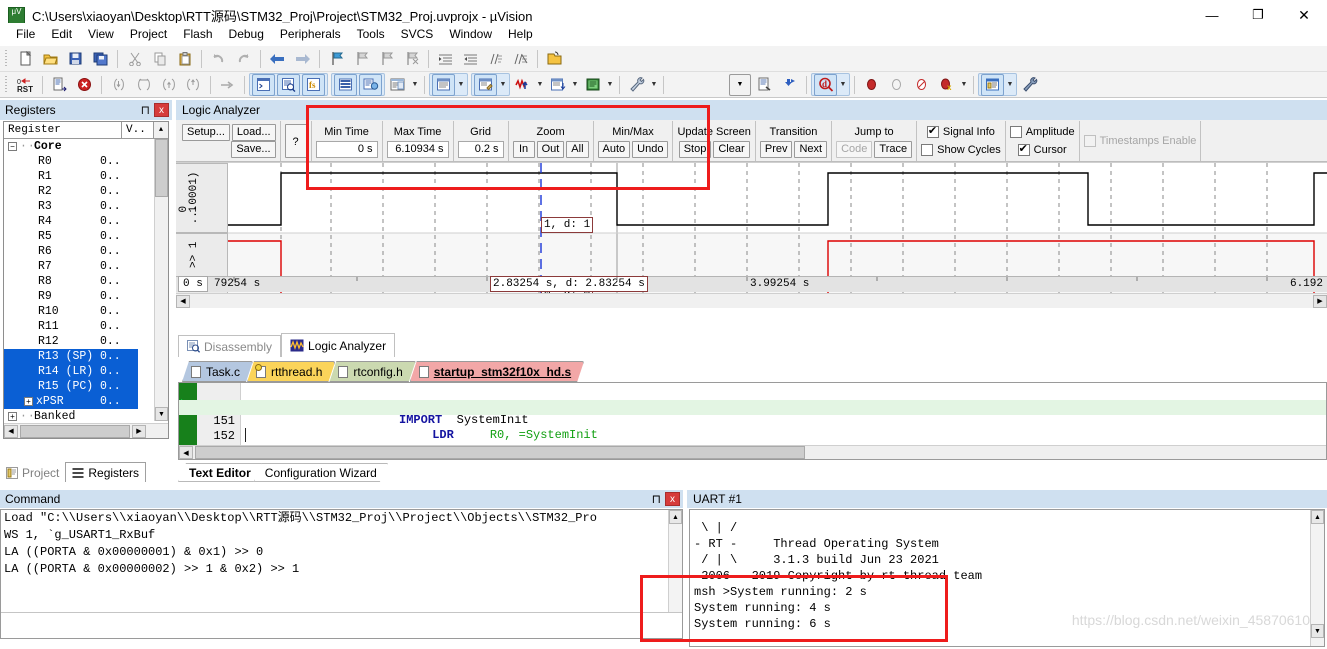 The width and height of the screenshot is (1327, 649). Describe the element at coordinates (614, 149) in the screenshot. I see `minmax-auto-button: Auto` at that location.